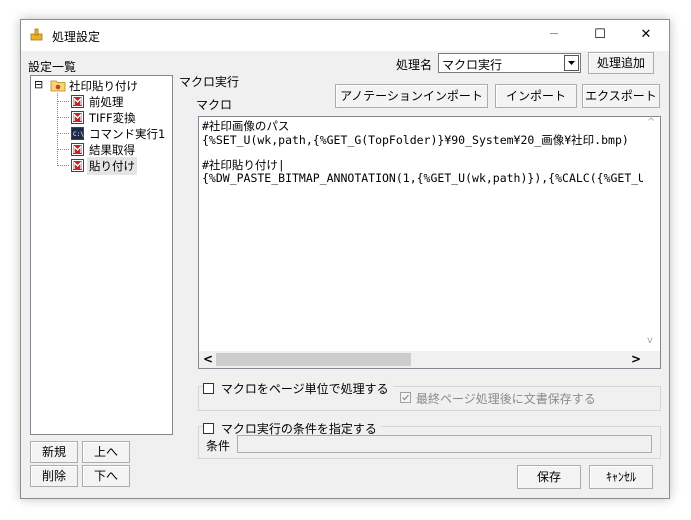 This screenshot has width=691, height=520. Describe the element at coordinates (209, 82) in the screenshot. I see `macro-exec-section-label: マクロ実行` at that location.